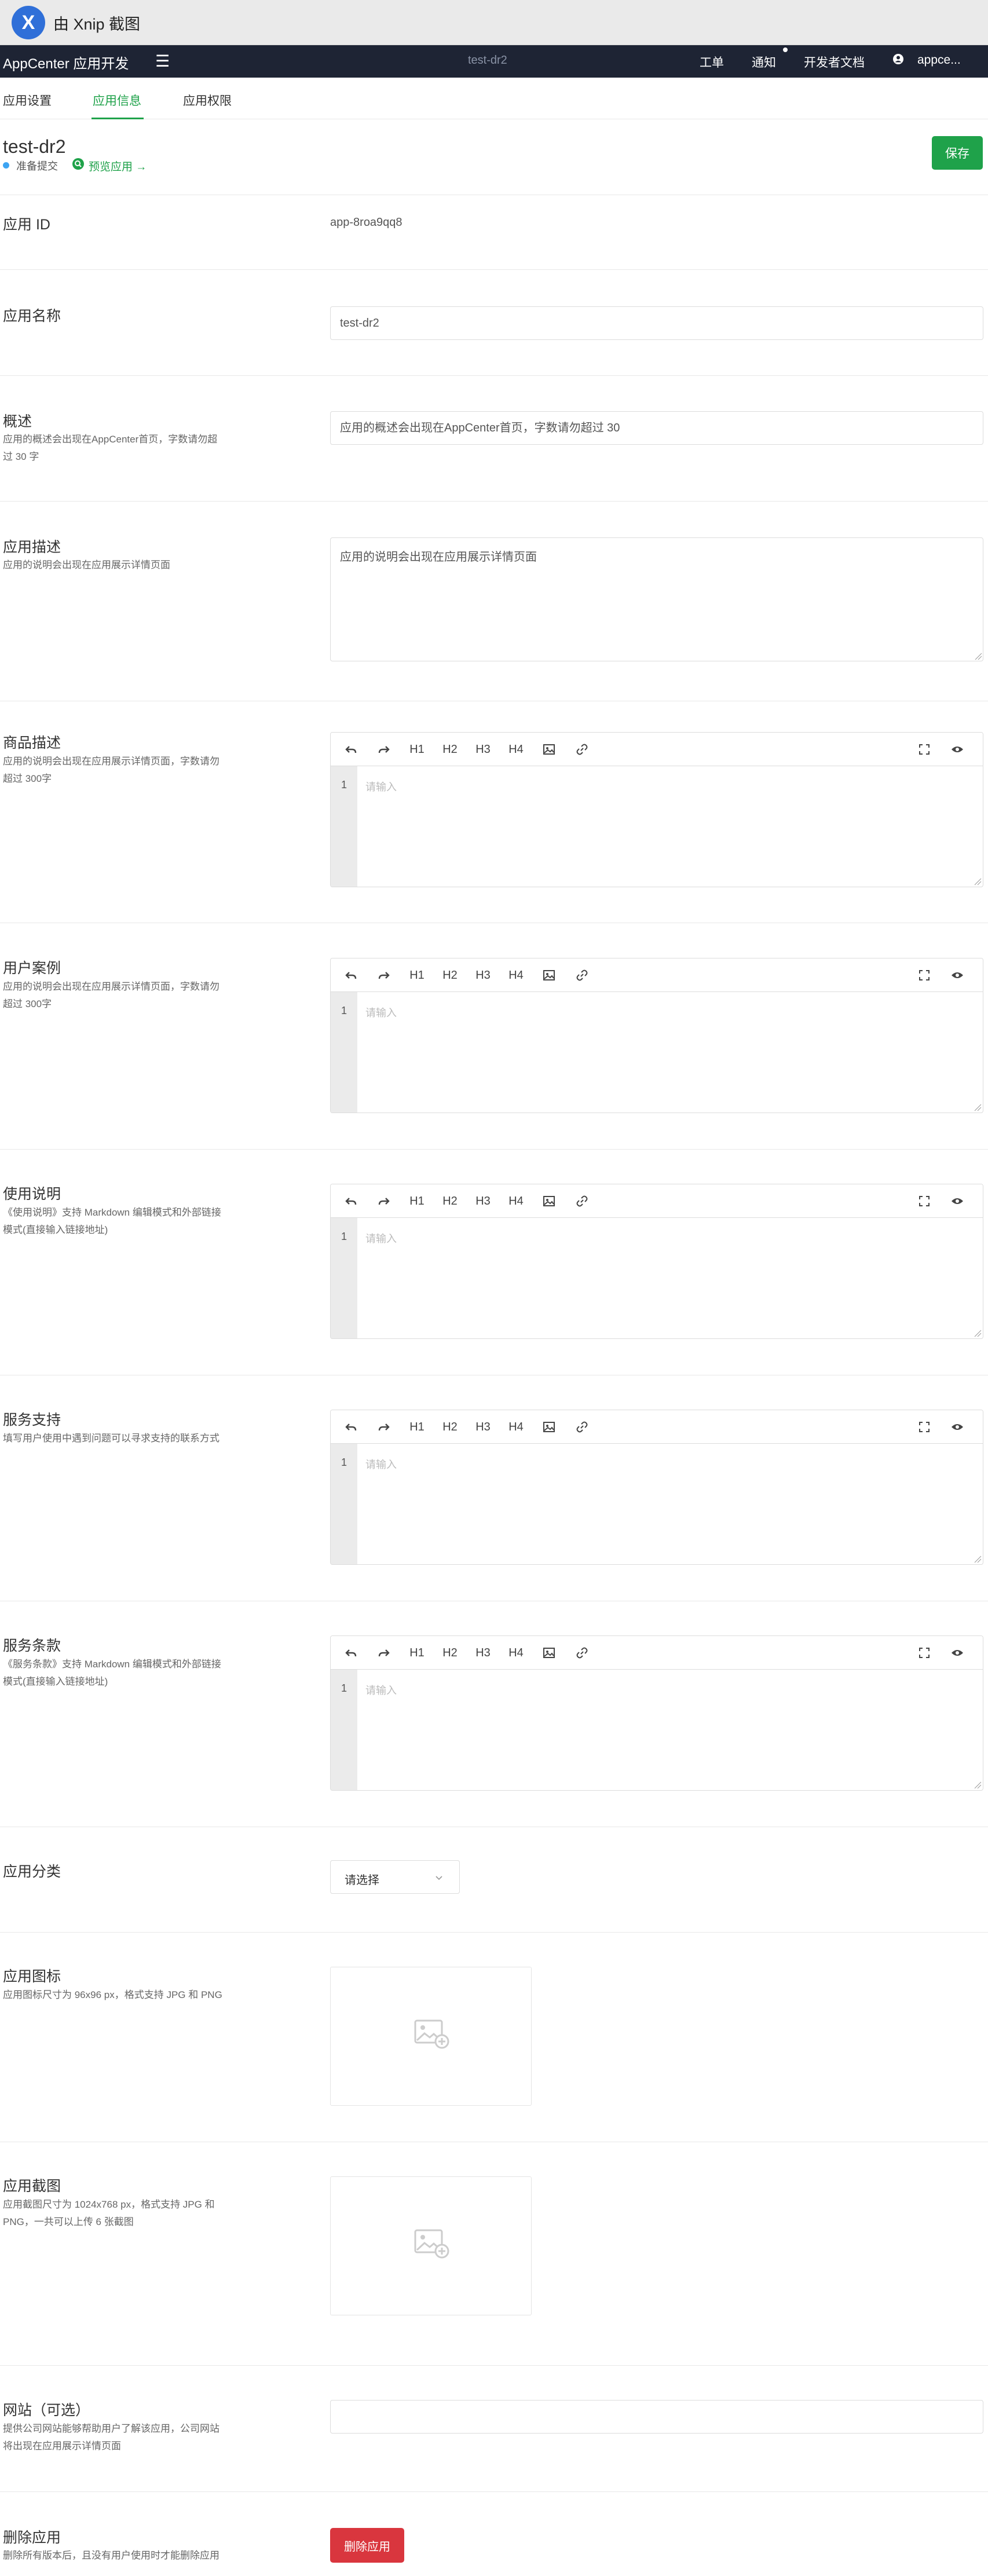  Describe the element at coordinates (764, 62) in the screenshot. I see `nav-item-notifications: 通知` at that location.